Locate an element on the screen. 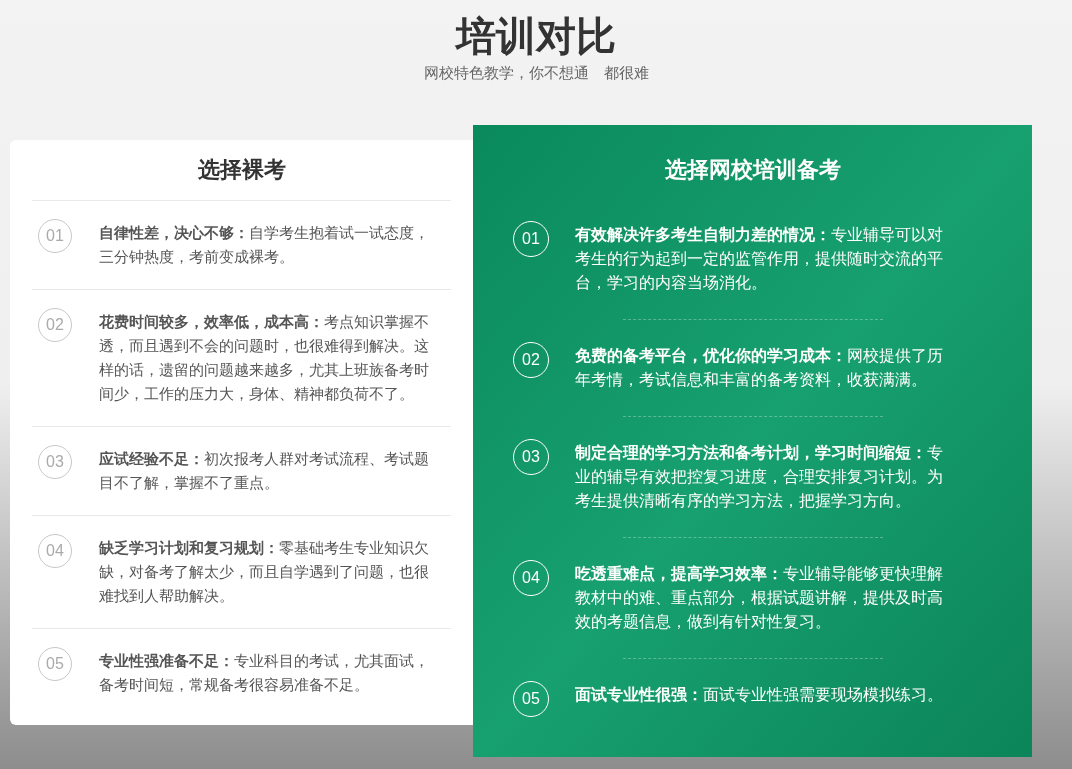 This screenshot has width=1072, height=769. item-text: 面试专业性很强：面试专业性强需要现场模拟练习。 is located at coordinates (759, 695).